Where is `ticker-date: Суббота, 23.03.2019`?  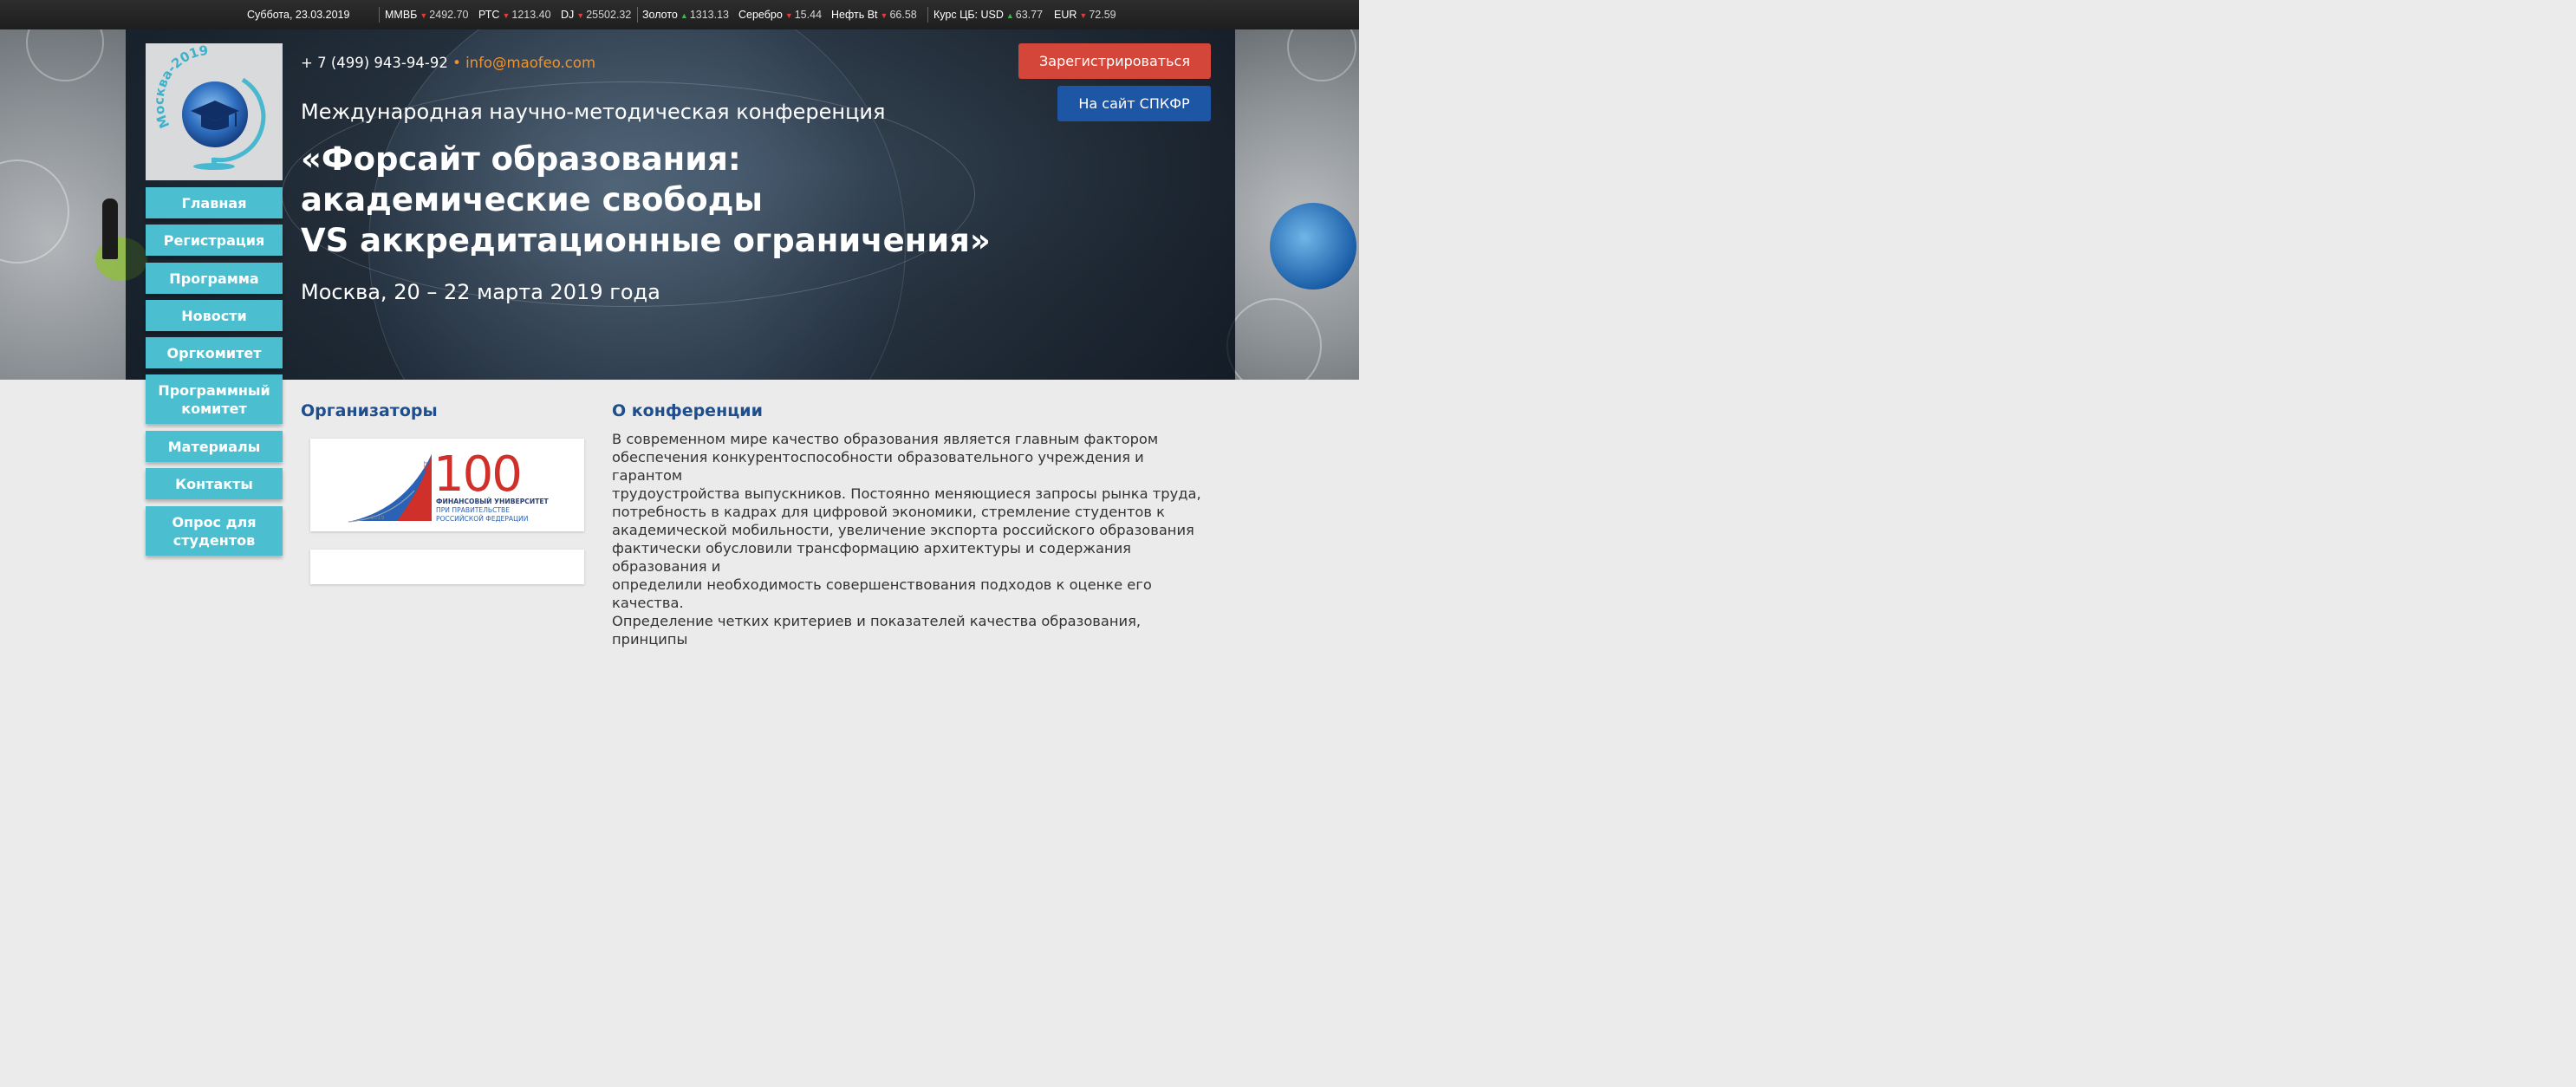
ticker-date: Суббота, 23.03.2019 is located at coordinates (298, 15).